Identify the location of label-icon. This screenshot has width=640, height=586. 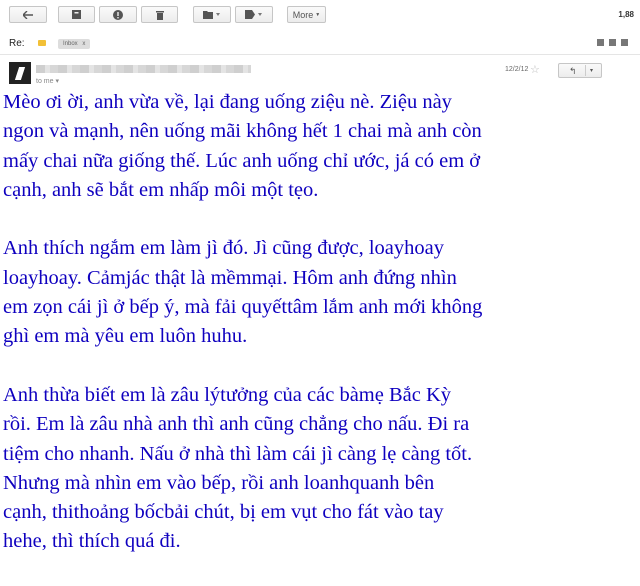
(253, 14).